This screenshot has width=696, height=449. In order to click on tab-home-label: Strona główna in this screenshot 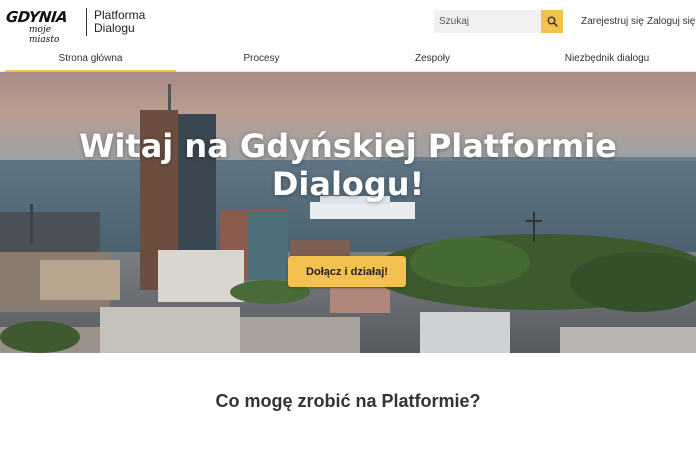, I will do `click(90, 58)`.